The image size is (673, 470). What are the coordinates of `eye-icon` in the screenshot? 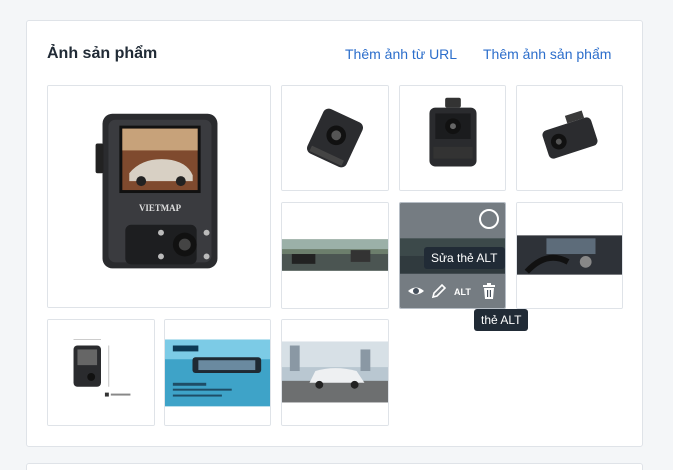 It's located at (416, 291).